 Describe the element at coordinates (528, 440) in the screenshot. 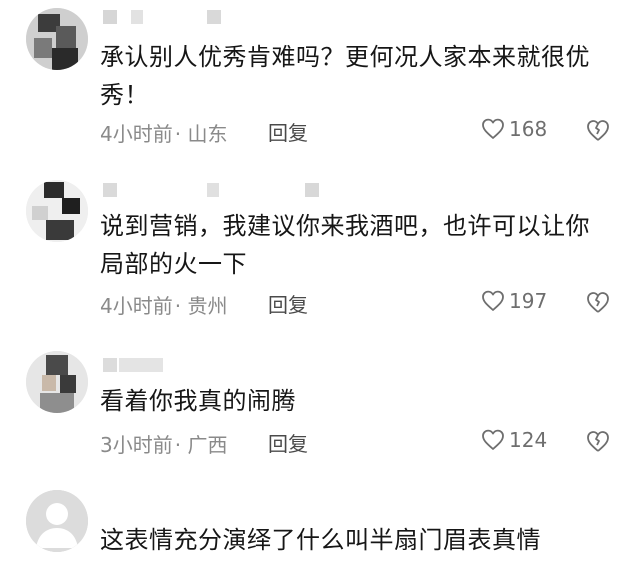

I see `like-count: 124` at that location.